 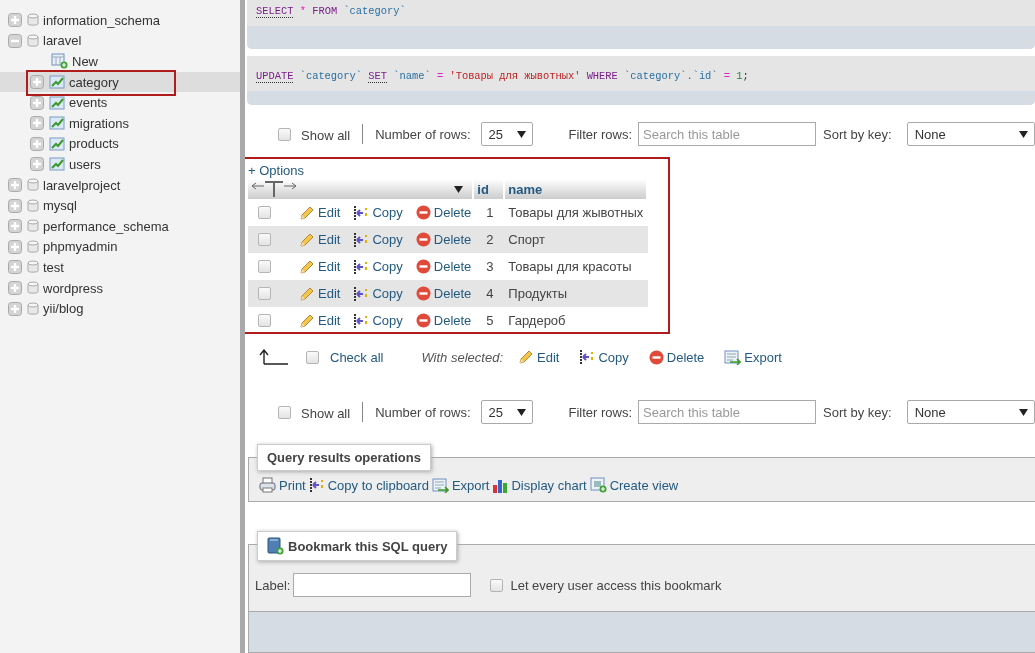 What do you see at coordinates (267, 485) in the screenshot?
I see `printer-icon` at bounding box center [267, 485].